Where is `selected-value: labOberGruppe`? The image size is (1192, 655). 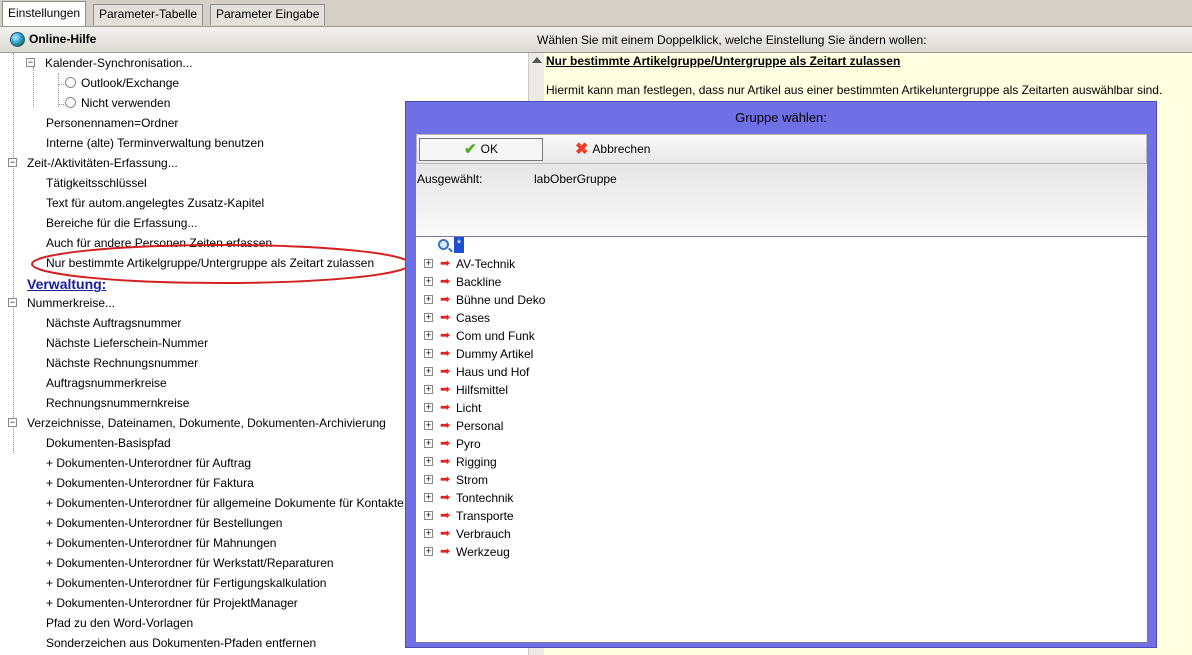
selected-value: labOberGruppe is located at coordinates (575, 179).